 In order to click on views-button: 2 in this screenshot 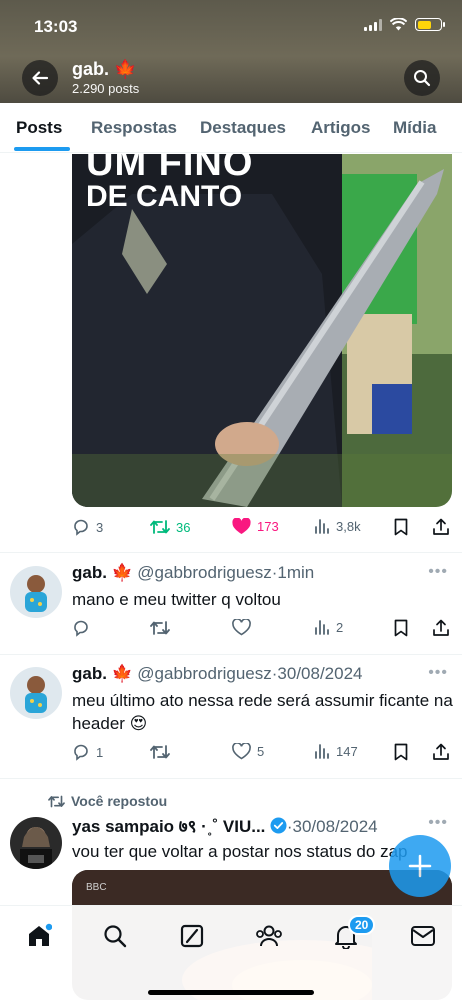, I will do `click(328, 627)`.